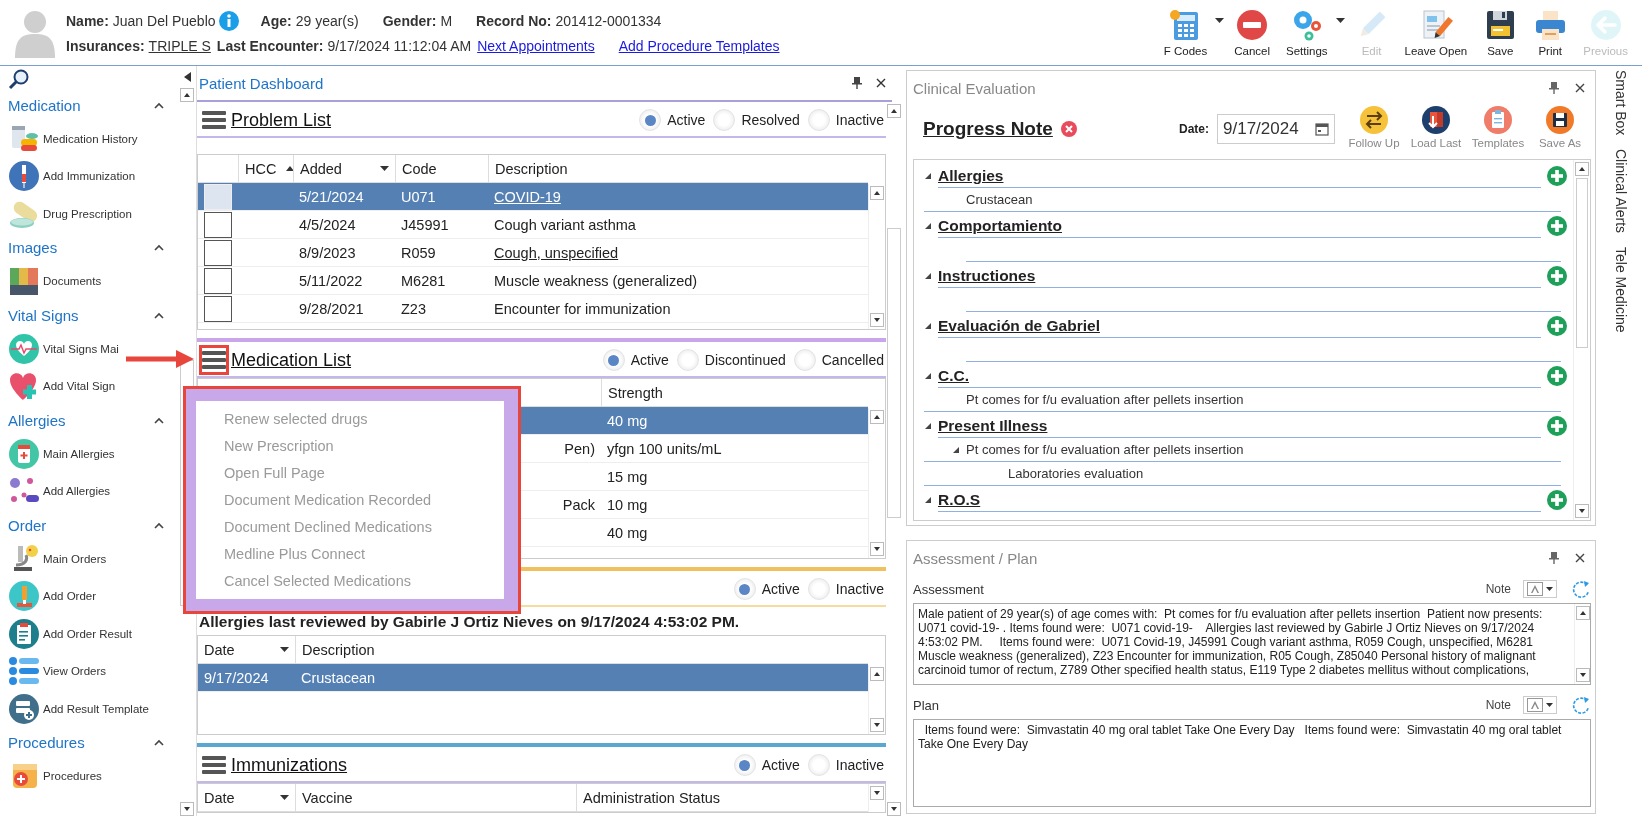 The image size is (1642, 816). Describe the element at coordinates (1540, 589) in the screenshot. I see `format-dropdown` at that location.